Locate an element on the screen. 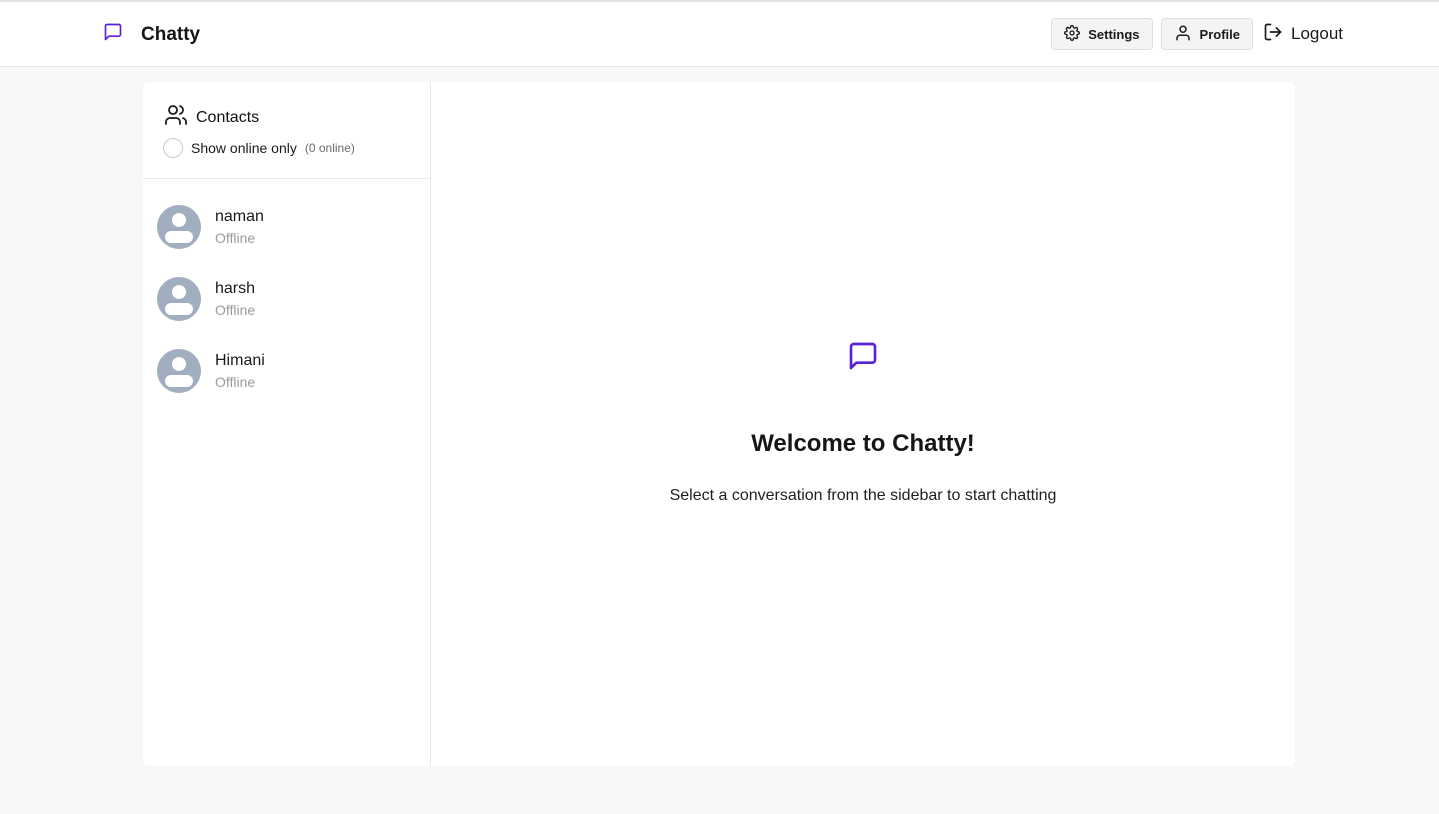  app-title: Chatty is located at coordinates (171, 34).